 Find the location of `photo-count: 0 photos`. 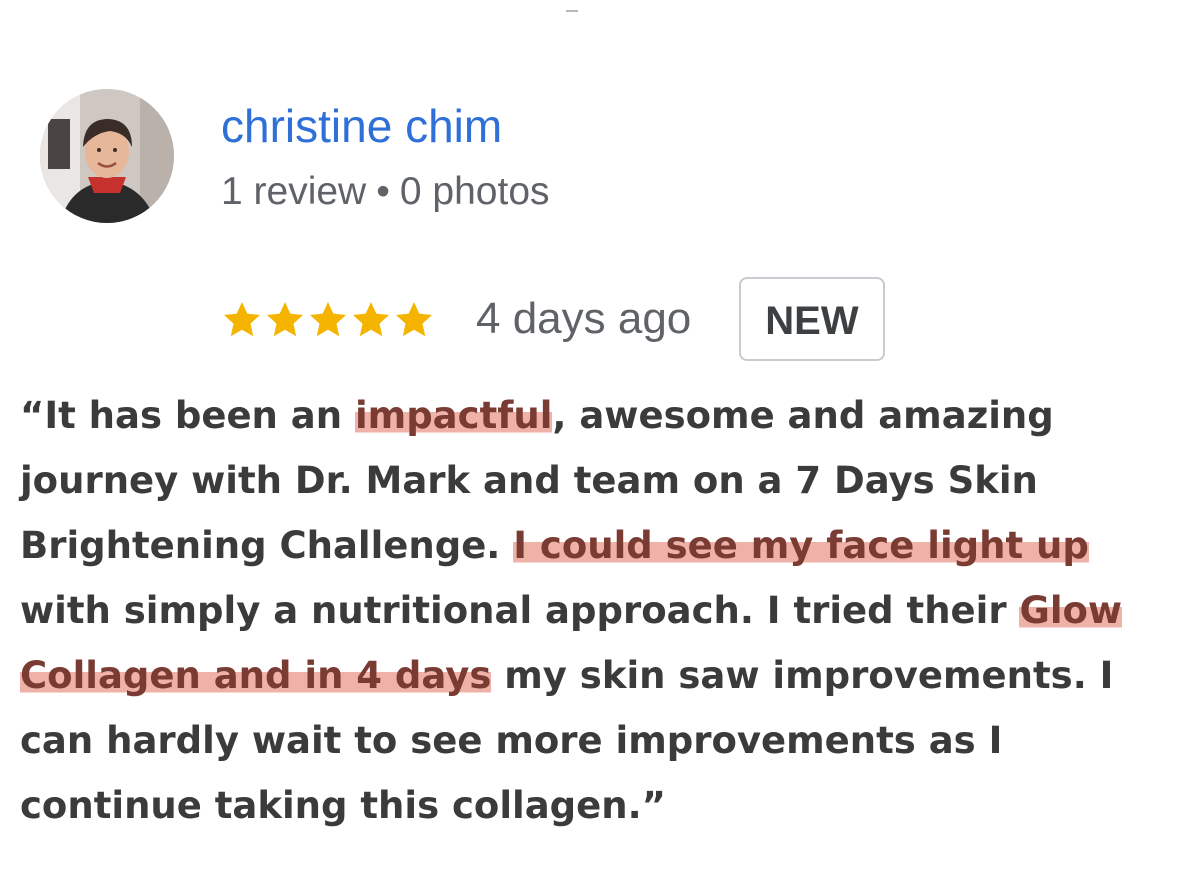

photo-count: 0 photos is located at coordinates (474, 191).